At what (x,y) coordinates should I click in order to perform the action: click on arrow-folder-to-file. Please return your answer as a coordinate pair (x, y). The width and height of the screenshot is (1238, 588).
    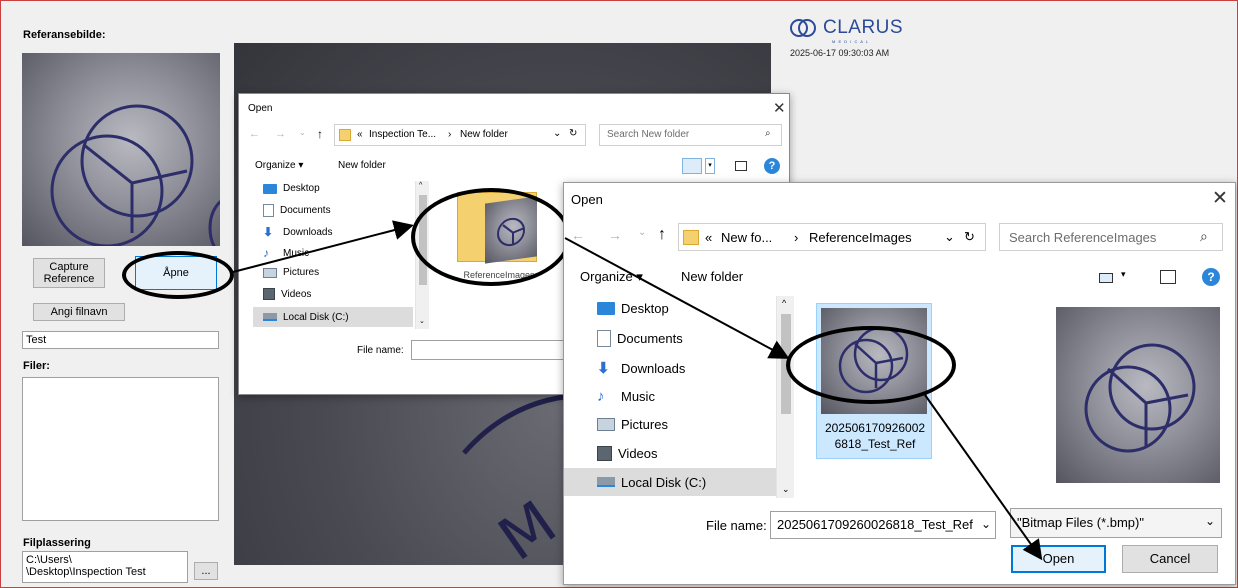
    Looking at the image, I should click on (677, 298).